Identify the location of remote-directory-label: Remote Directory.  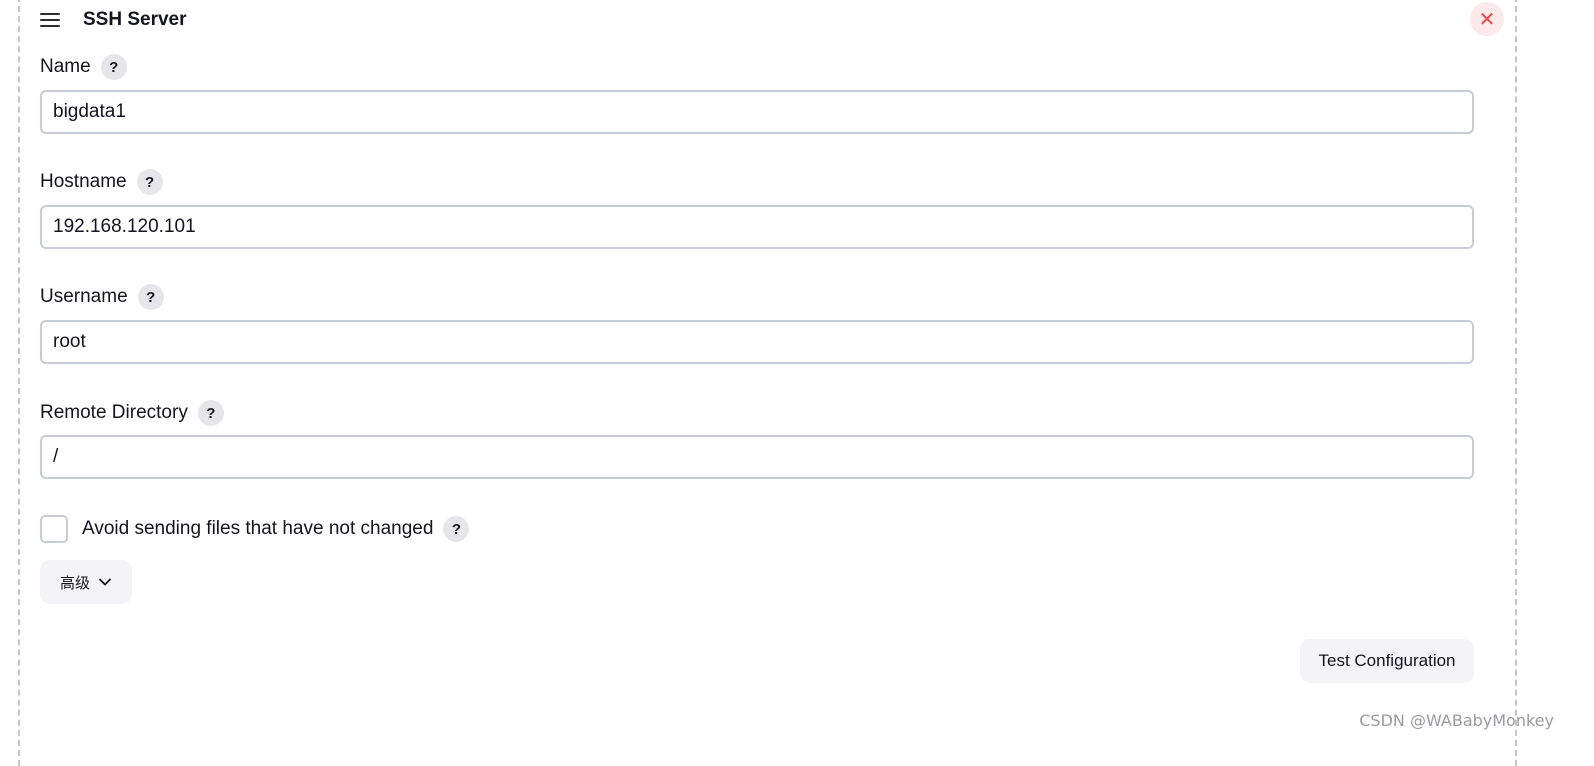
(114, 412).